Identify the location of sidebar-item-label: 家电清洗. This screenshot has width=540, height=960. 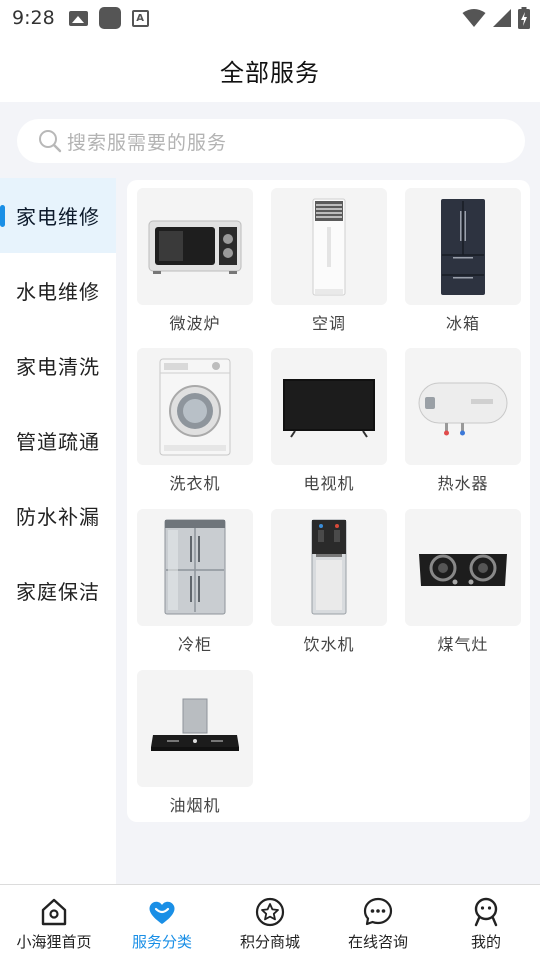
(58, 367).